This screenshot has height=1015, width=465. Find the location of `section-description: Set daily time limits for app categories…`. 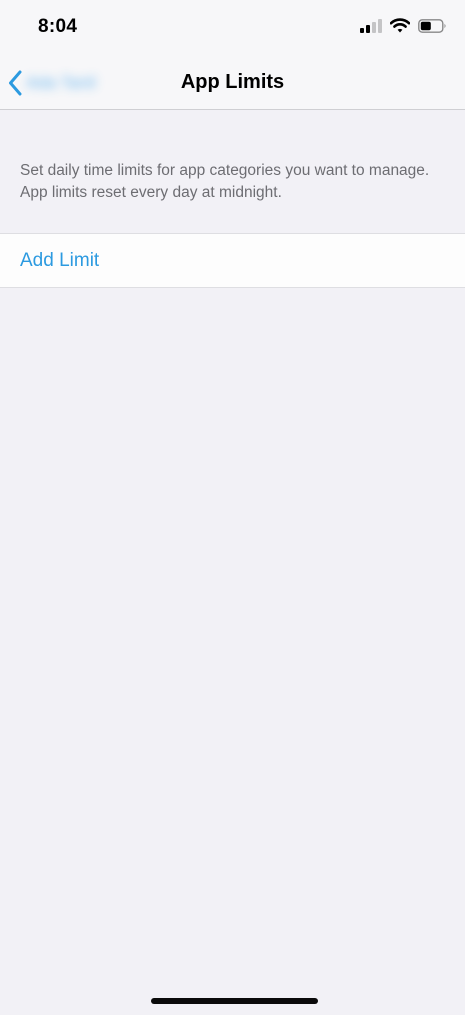

section-description: Set daily time limits for app categories… is located at coordinates (225, 181).